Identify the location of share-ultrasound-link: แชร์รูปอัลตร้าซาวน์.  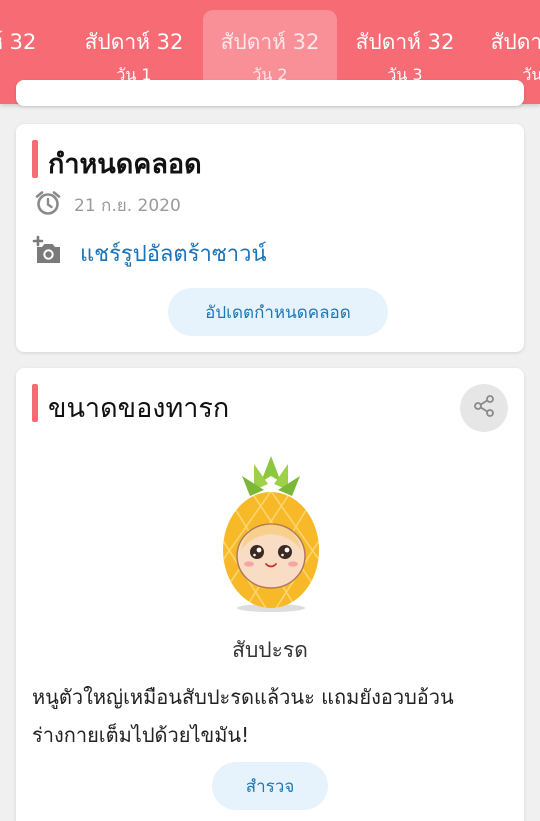
(149, 253).